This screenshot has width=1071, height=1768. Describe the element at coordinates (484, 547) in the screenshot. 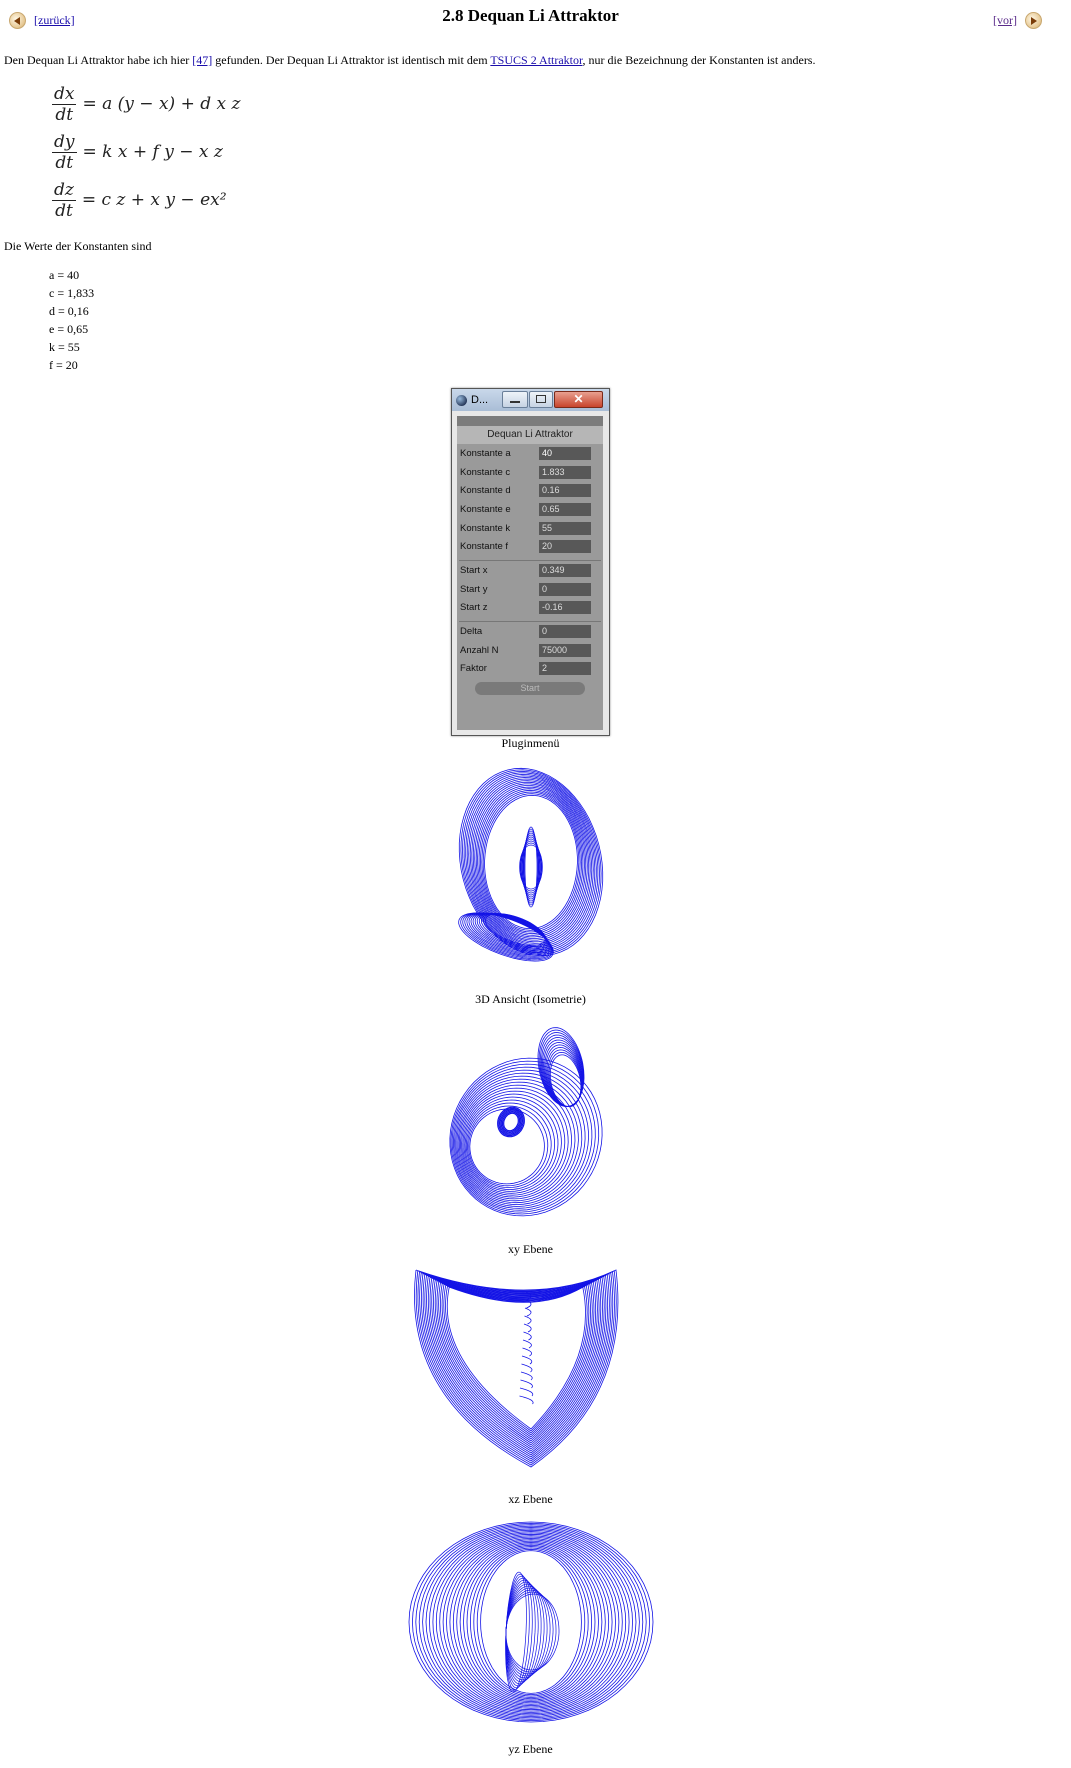

I see `param-label: Konstante f` at that location.